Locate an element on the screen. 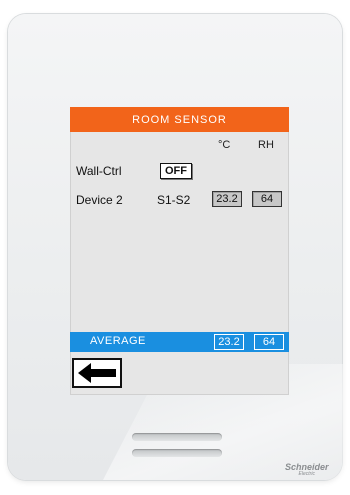 This screenshot has height=495, width=350. temp-unit-label: °C is located at coordinates (224, 145).